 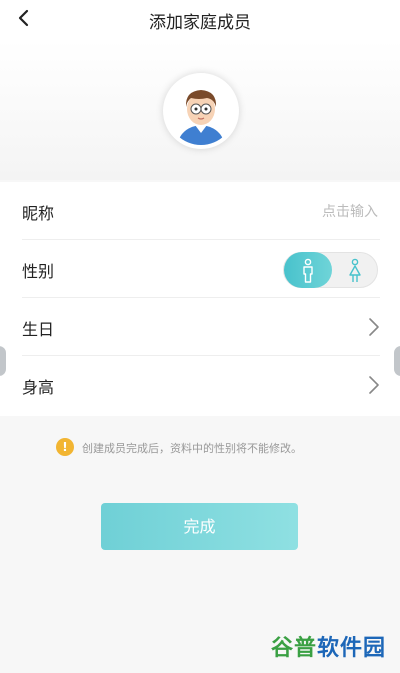 What do you see at coordinates (3, 361) in the screenshot?
I see `screen-edge-handle-left` at bounding box center [3, 361].